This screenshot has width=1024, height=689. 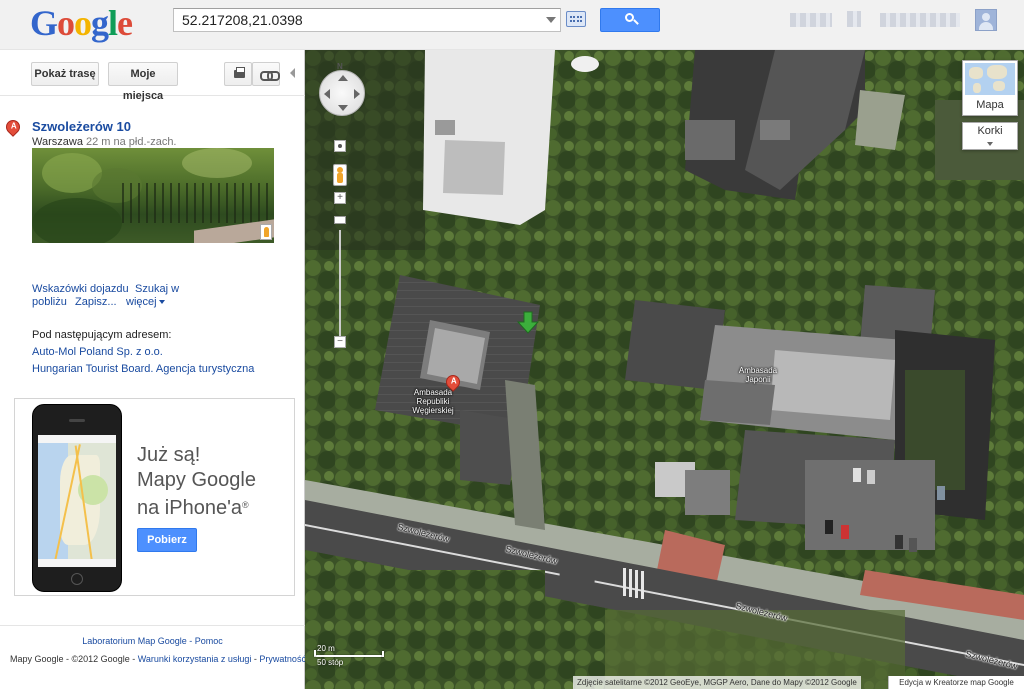 I want to click on result-distance: 22 m na płd.-zach., so click(x=131, y=142).